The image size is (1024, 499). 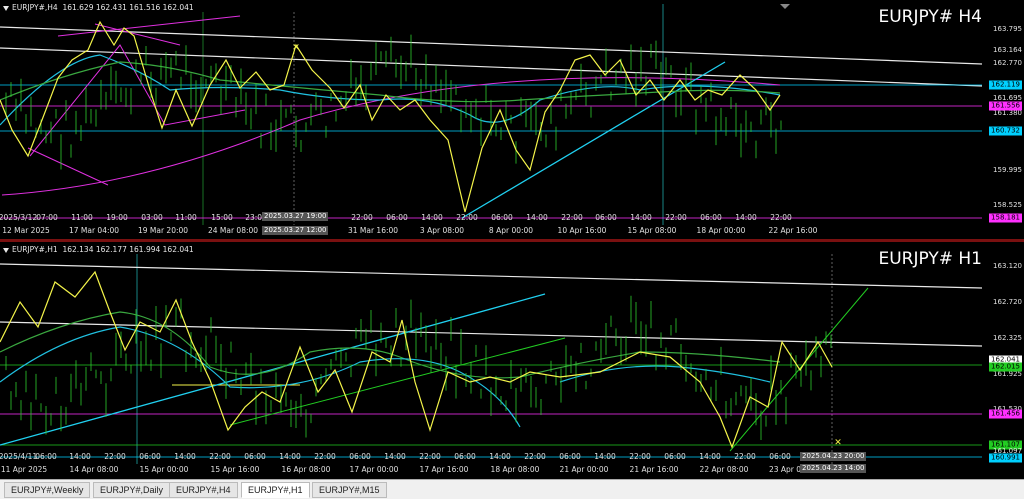 What do you see at coordinates (833, 468) in the screenshot?
I see `crosshair-date-label: 2025.04.23 14:00` at bounding box center [833, 468].